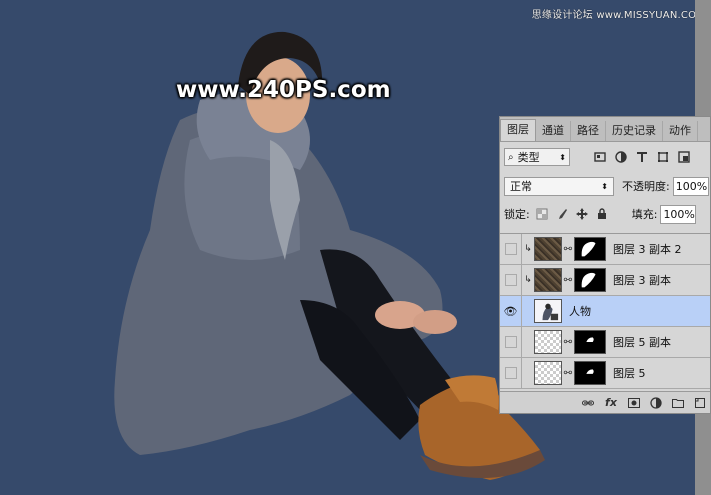 The image size is (711, 495). Describe the element at coordinates (642, 157) in the screenshot. I see `type-filter-icon` at that location.